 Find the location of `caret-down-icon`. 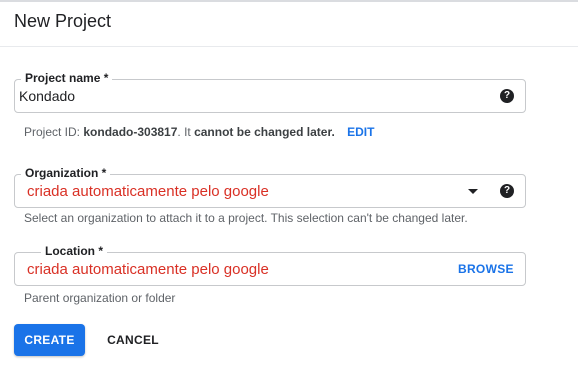

caret-down-icon is located at coordinates (473, 191).